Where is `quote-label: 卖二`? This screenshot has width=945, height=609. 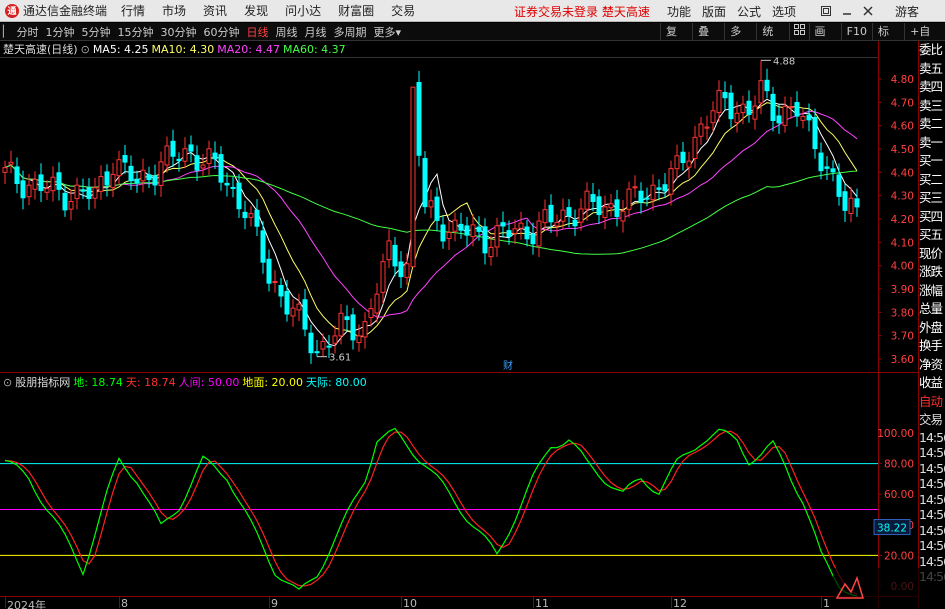 quote-label: 卖二 is located at coordinates (931, 123).